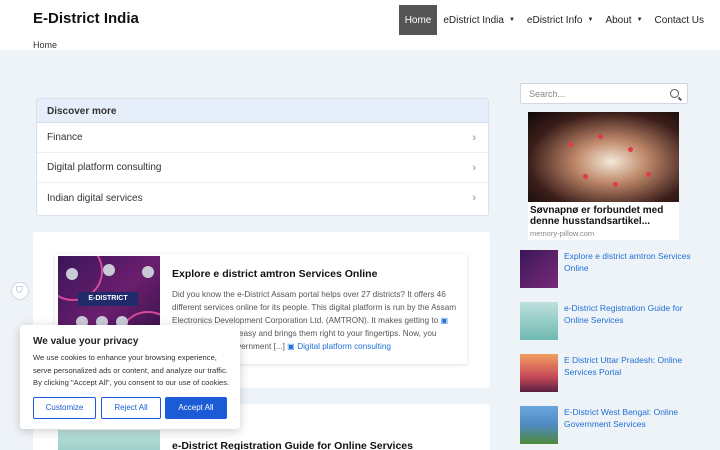 The width and height of the screenshot is (720, 450). I want to click on reject-all-button: Reject All, so click(131, 408).